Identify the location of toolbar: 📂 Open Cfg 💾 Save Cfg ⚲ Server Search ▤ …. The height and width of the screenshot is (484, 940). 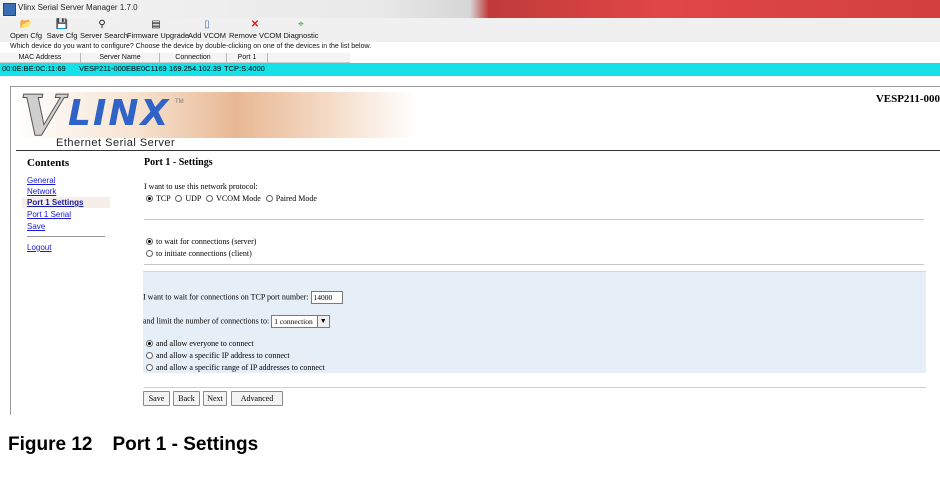
(470, 30).